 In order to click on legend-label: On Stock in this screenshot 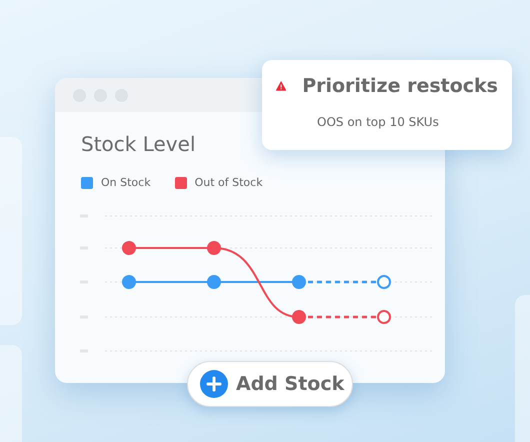, I will do `click(126, 183)`.